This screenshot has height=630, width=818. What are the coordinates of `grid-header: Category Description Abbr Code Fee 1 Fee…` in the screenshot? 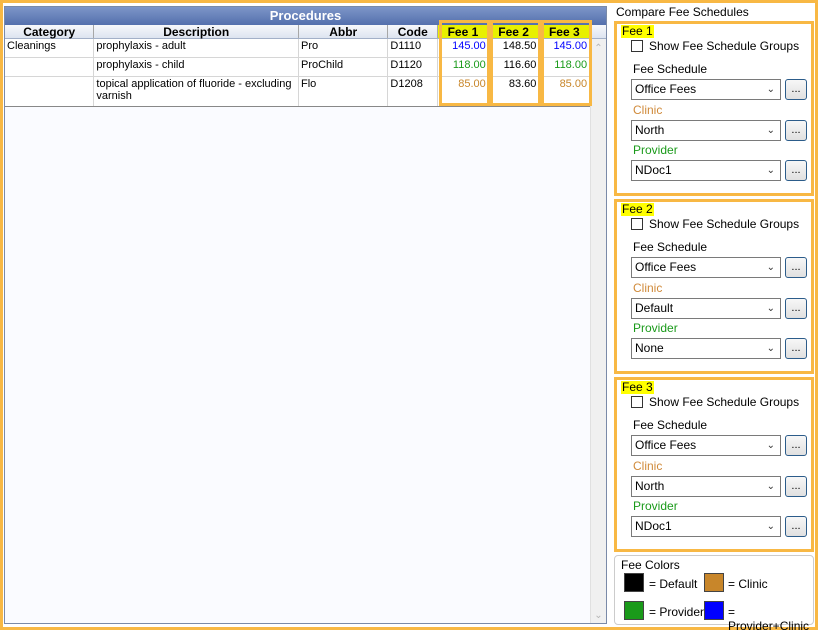 It's located at (305, 32).